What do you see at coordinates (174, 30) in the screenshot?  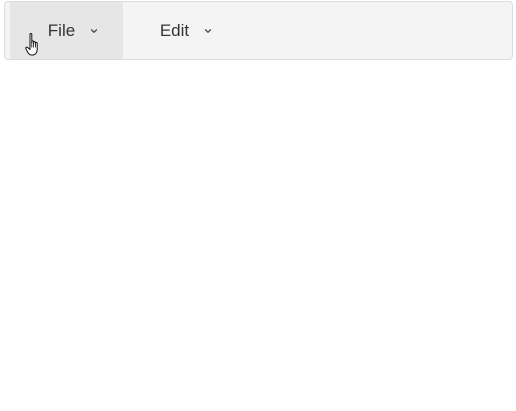 I see `menu-edit-label: Edit` at bounding box center [174, 30].